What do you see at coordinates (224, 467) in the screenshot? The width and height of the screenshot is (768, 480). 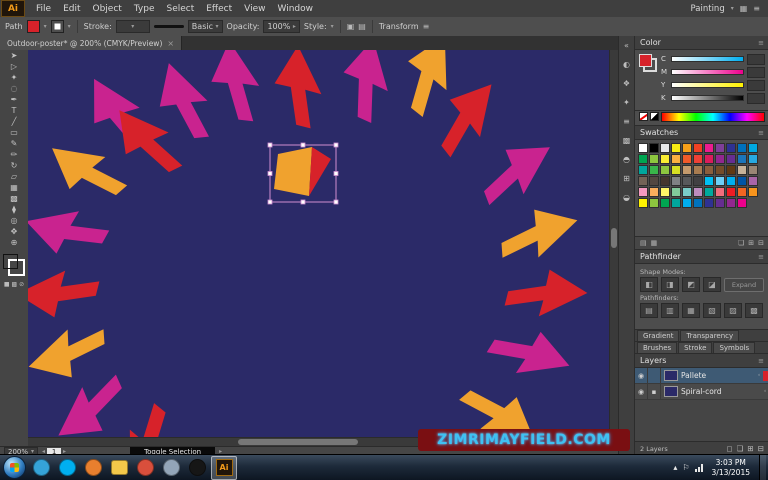 I see `illustrator-icon: Ai` at bounding box center [224, 467].